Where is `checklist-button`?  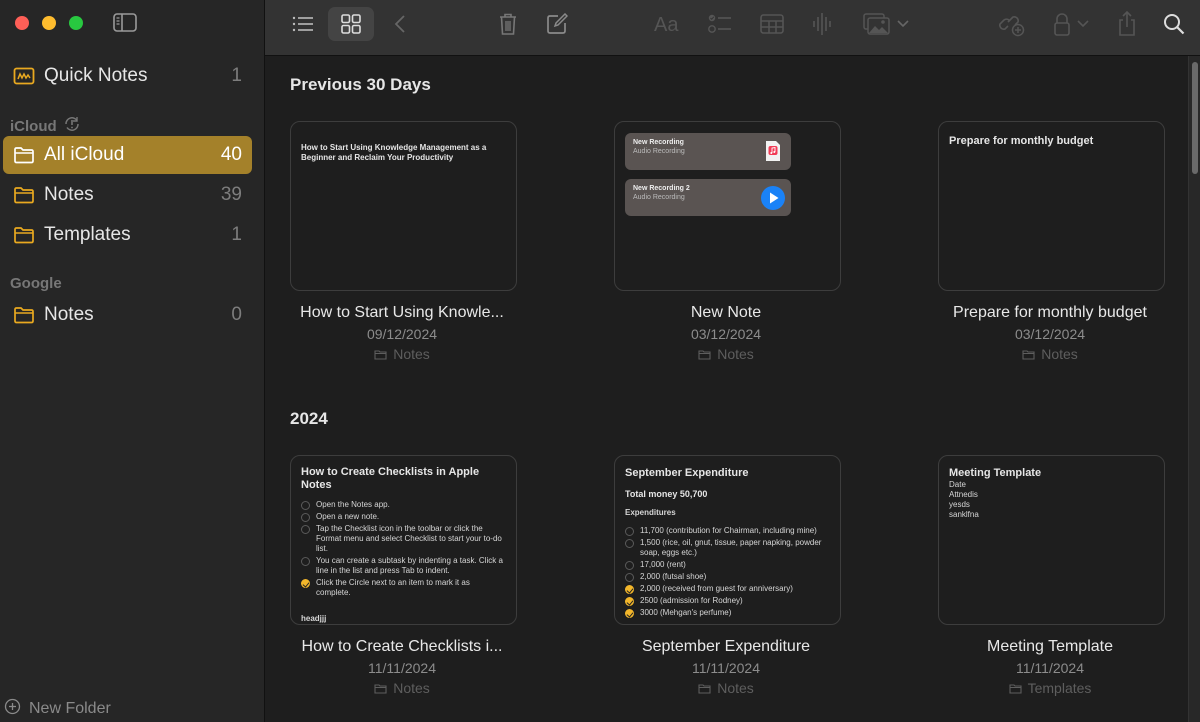 checklist-button is located at coordinates (720, 24).